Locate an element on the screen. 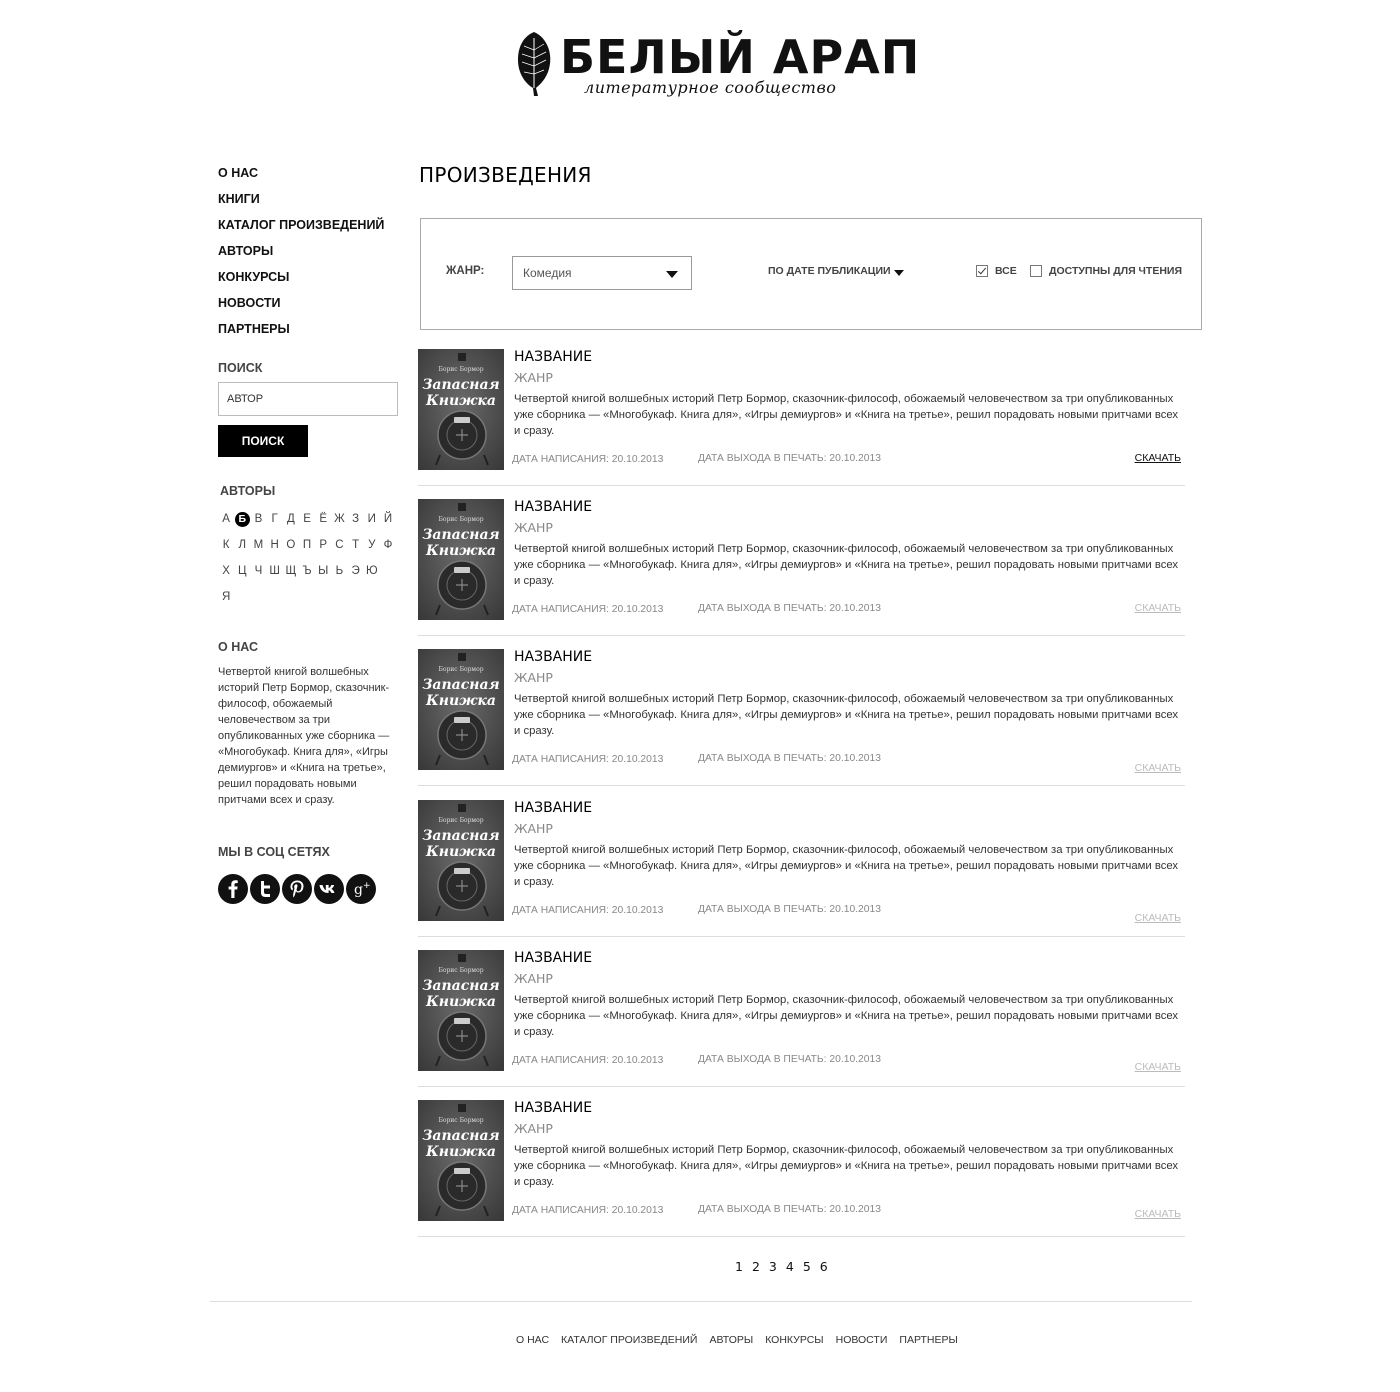 The image size is (1400, 1392). alphabet-letter: Ы is located at coordinates (323, 571).